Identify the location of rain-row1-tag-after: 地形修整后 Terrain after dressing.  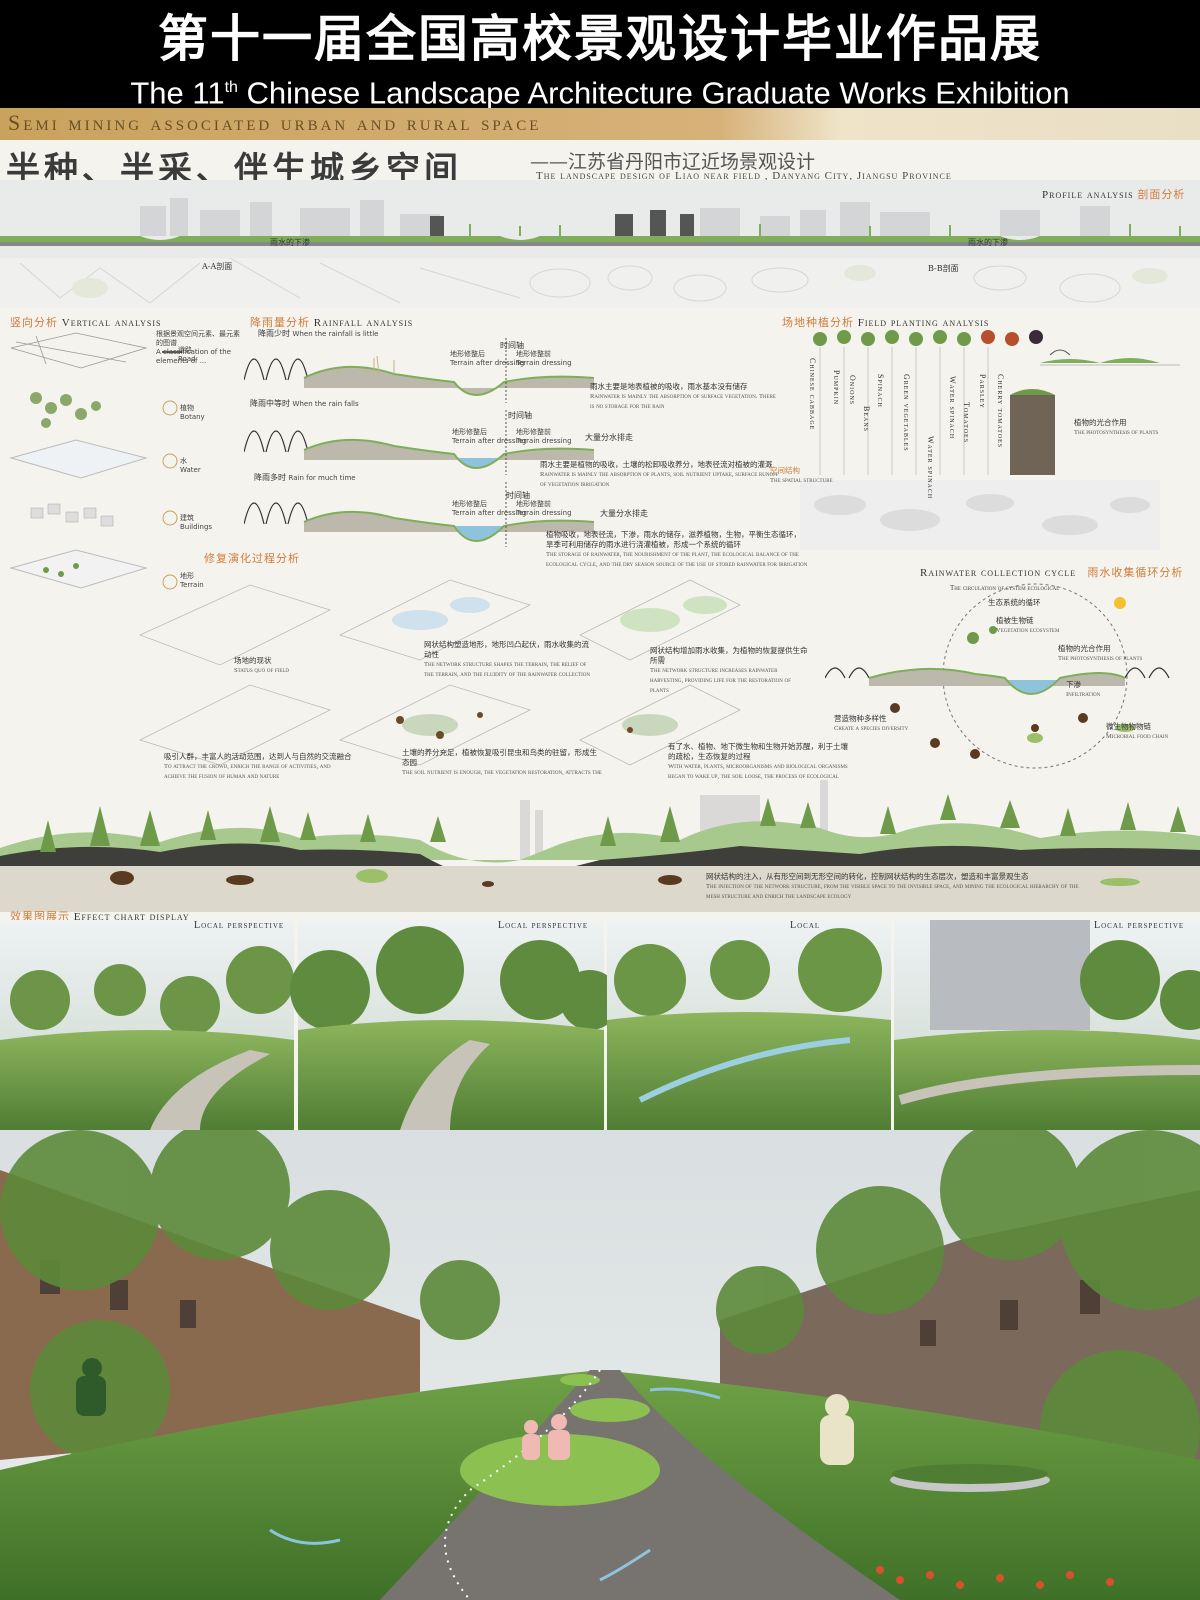
(487, 358).